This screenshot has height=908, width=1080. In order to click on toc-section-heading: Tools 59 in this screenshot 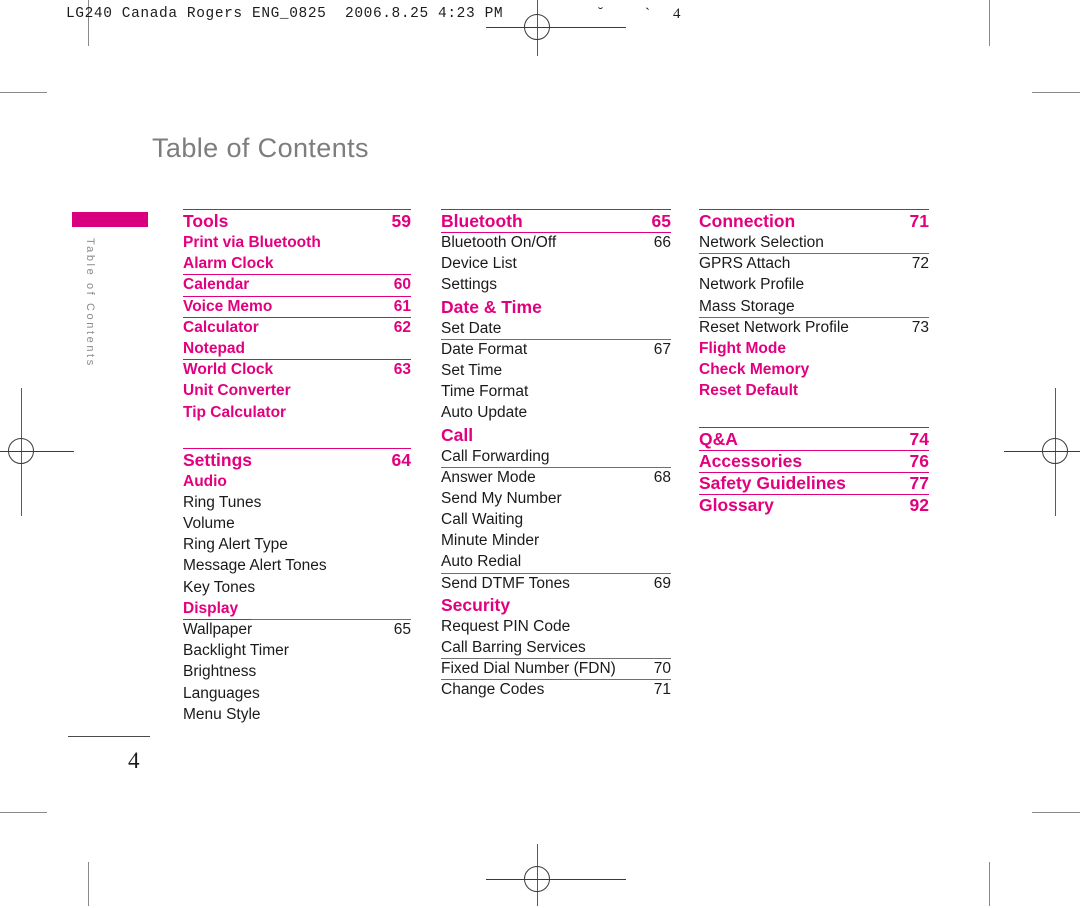, I will do `click(297, 220)`.